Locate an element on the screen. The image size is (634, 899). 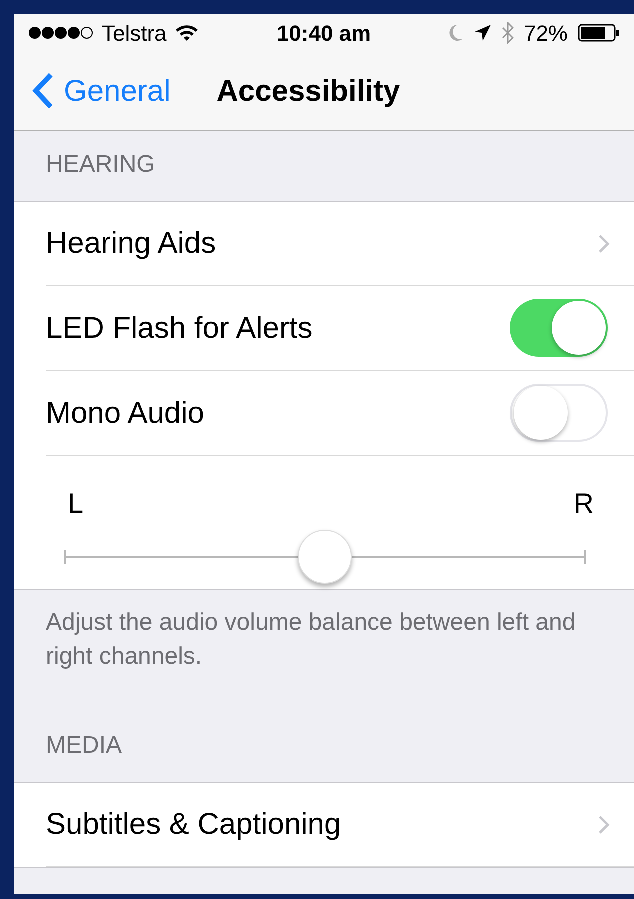
section-header: MEDIA is located at coordinates (84, 746).